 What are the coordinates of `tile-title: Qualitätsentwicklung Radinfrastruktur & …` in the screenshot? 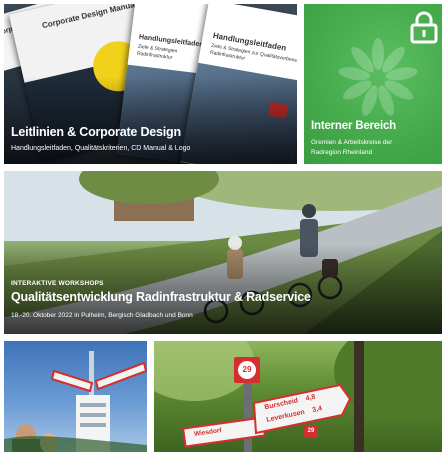 It's located at (161, 297).